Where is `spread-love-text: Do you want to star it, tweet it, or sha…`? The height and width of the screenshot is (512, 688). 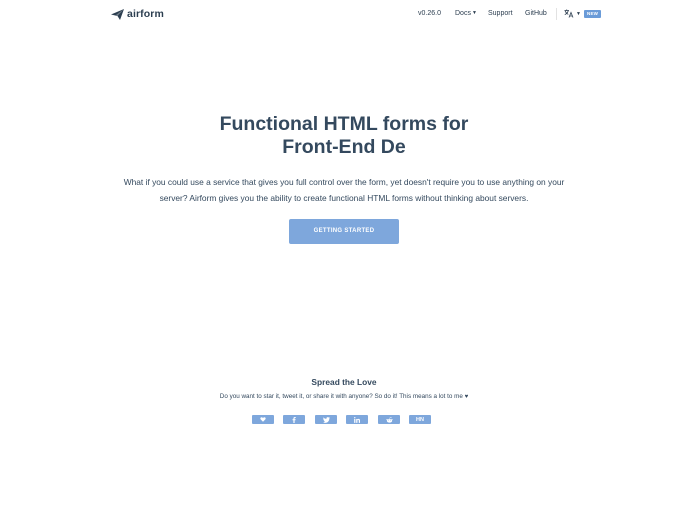 spread-love-text: Do you want to star it, tweet it, or sha… is located at coordinates (344, 396).